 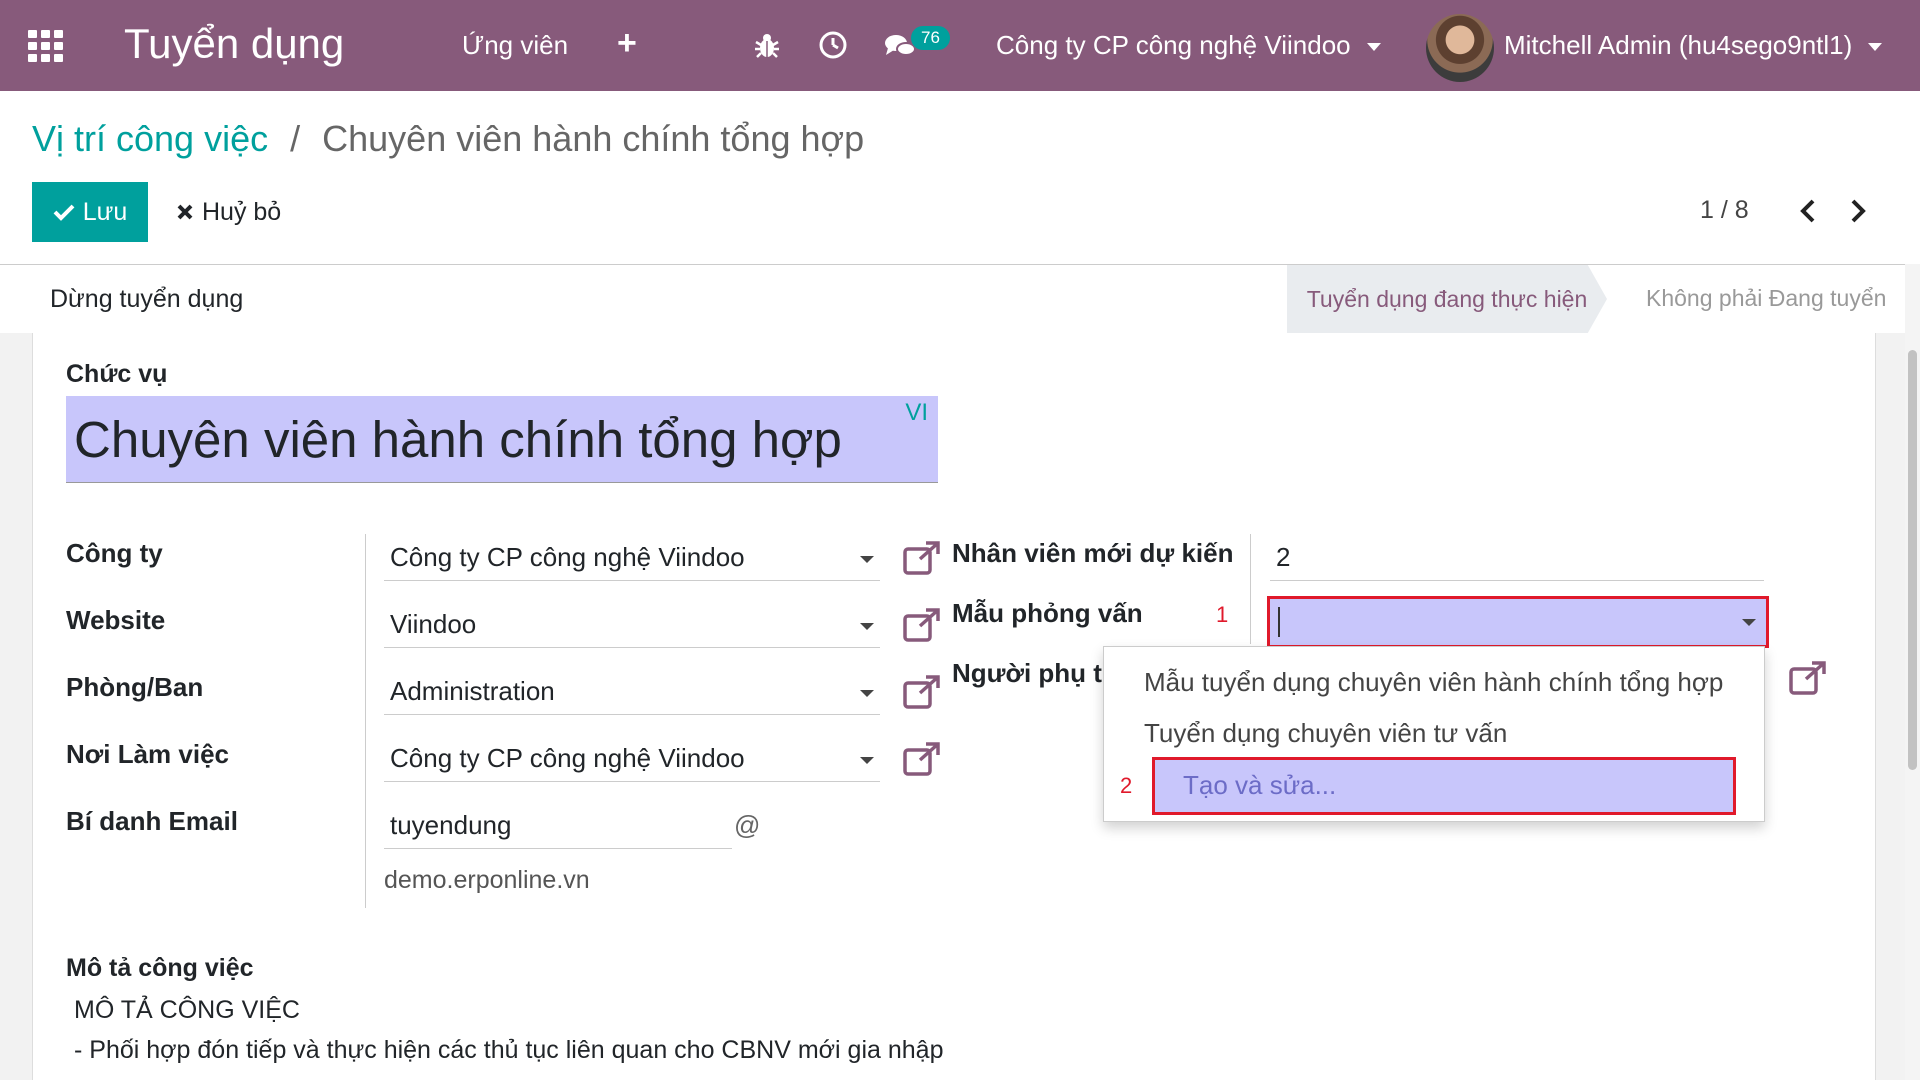 What do you see at coordinates (105, 211) in the screenshot?
I see `save-label: Lưu` at bounding box center [105, 211].